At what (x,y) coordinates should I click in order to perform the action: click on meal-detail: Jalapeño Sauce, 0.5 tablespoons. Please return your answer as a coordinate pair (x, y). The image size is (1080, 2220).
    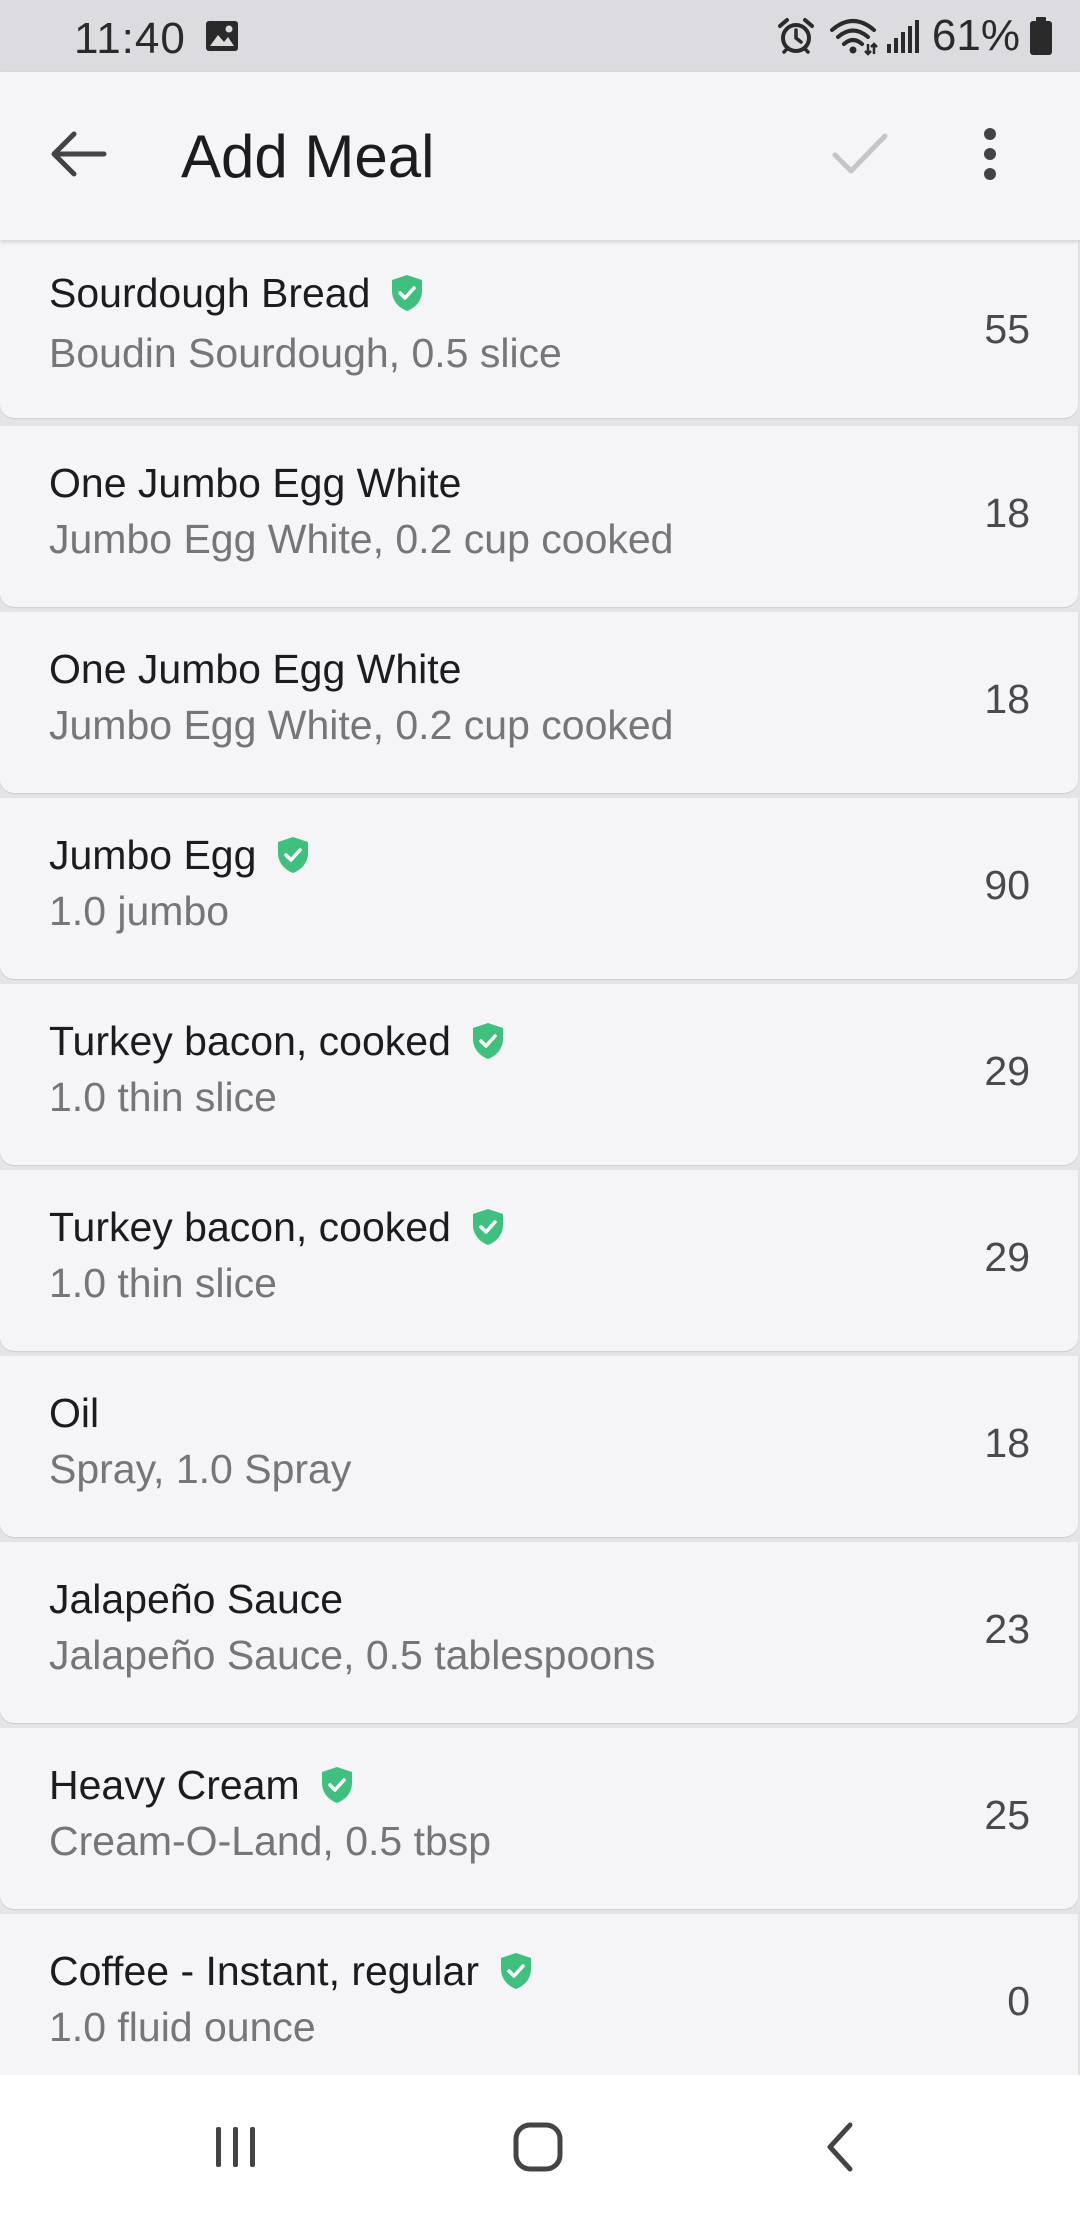
    Looking at the image, I should click on (352, 1655).